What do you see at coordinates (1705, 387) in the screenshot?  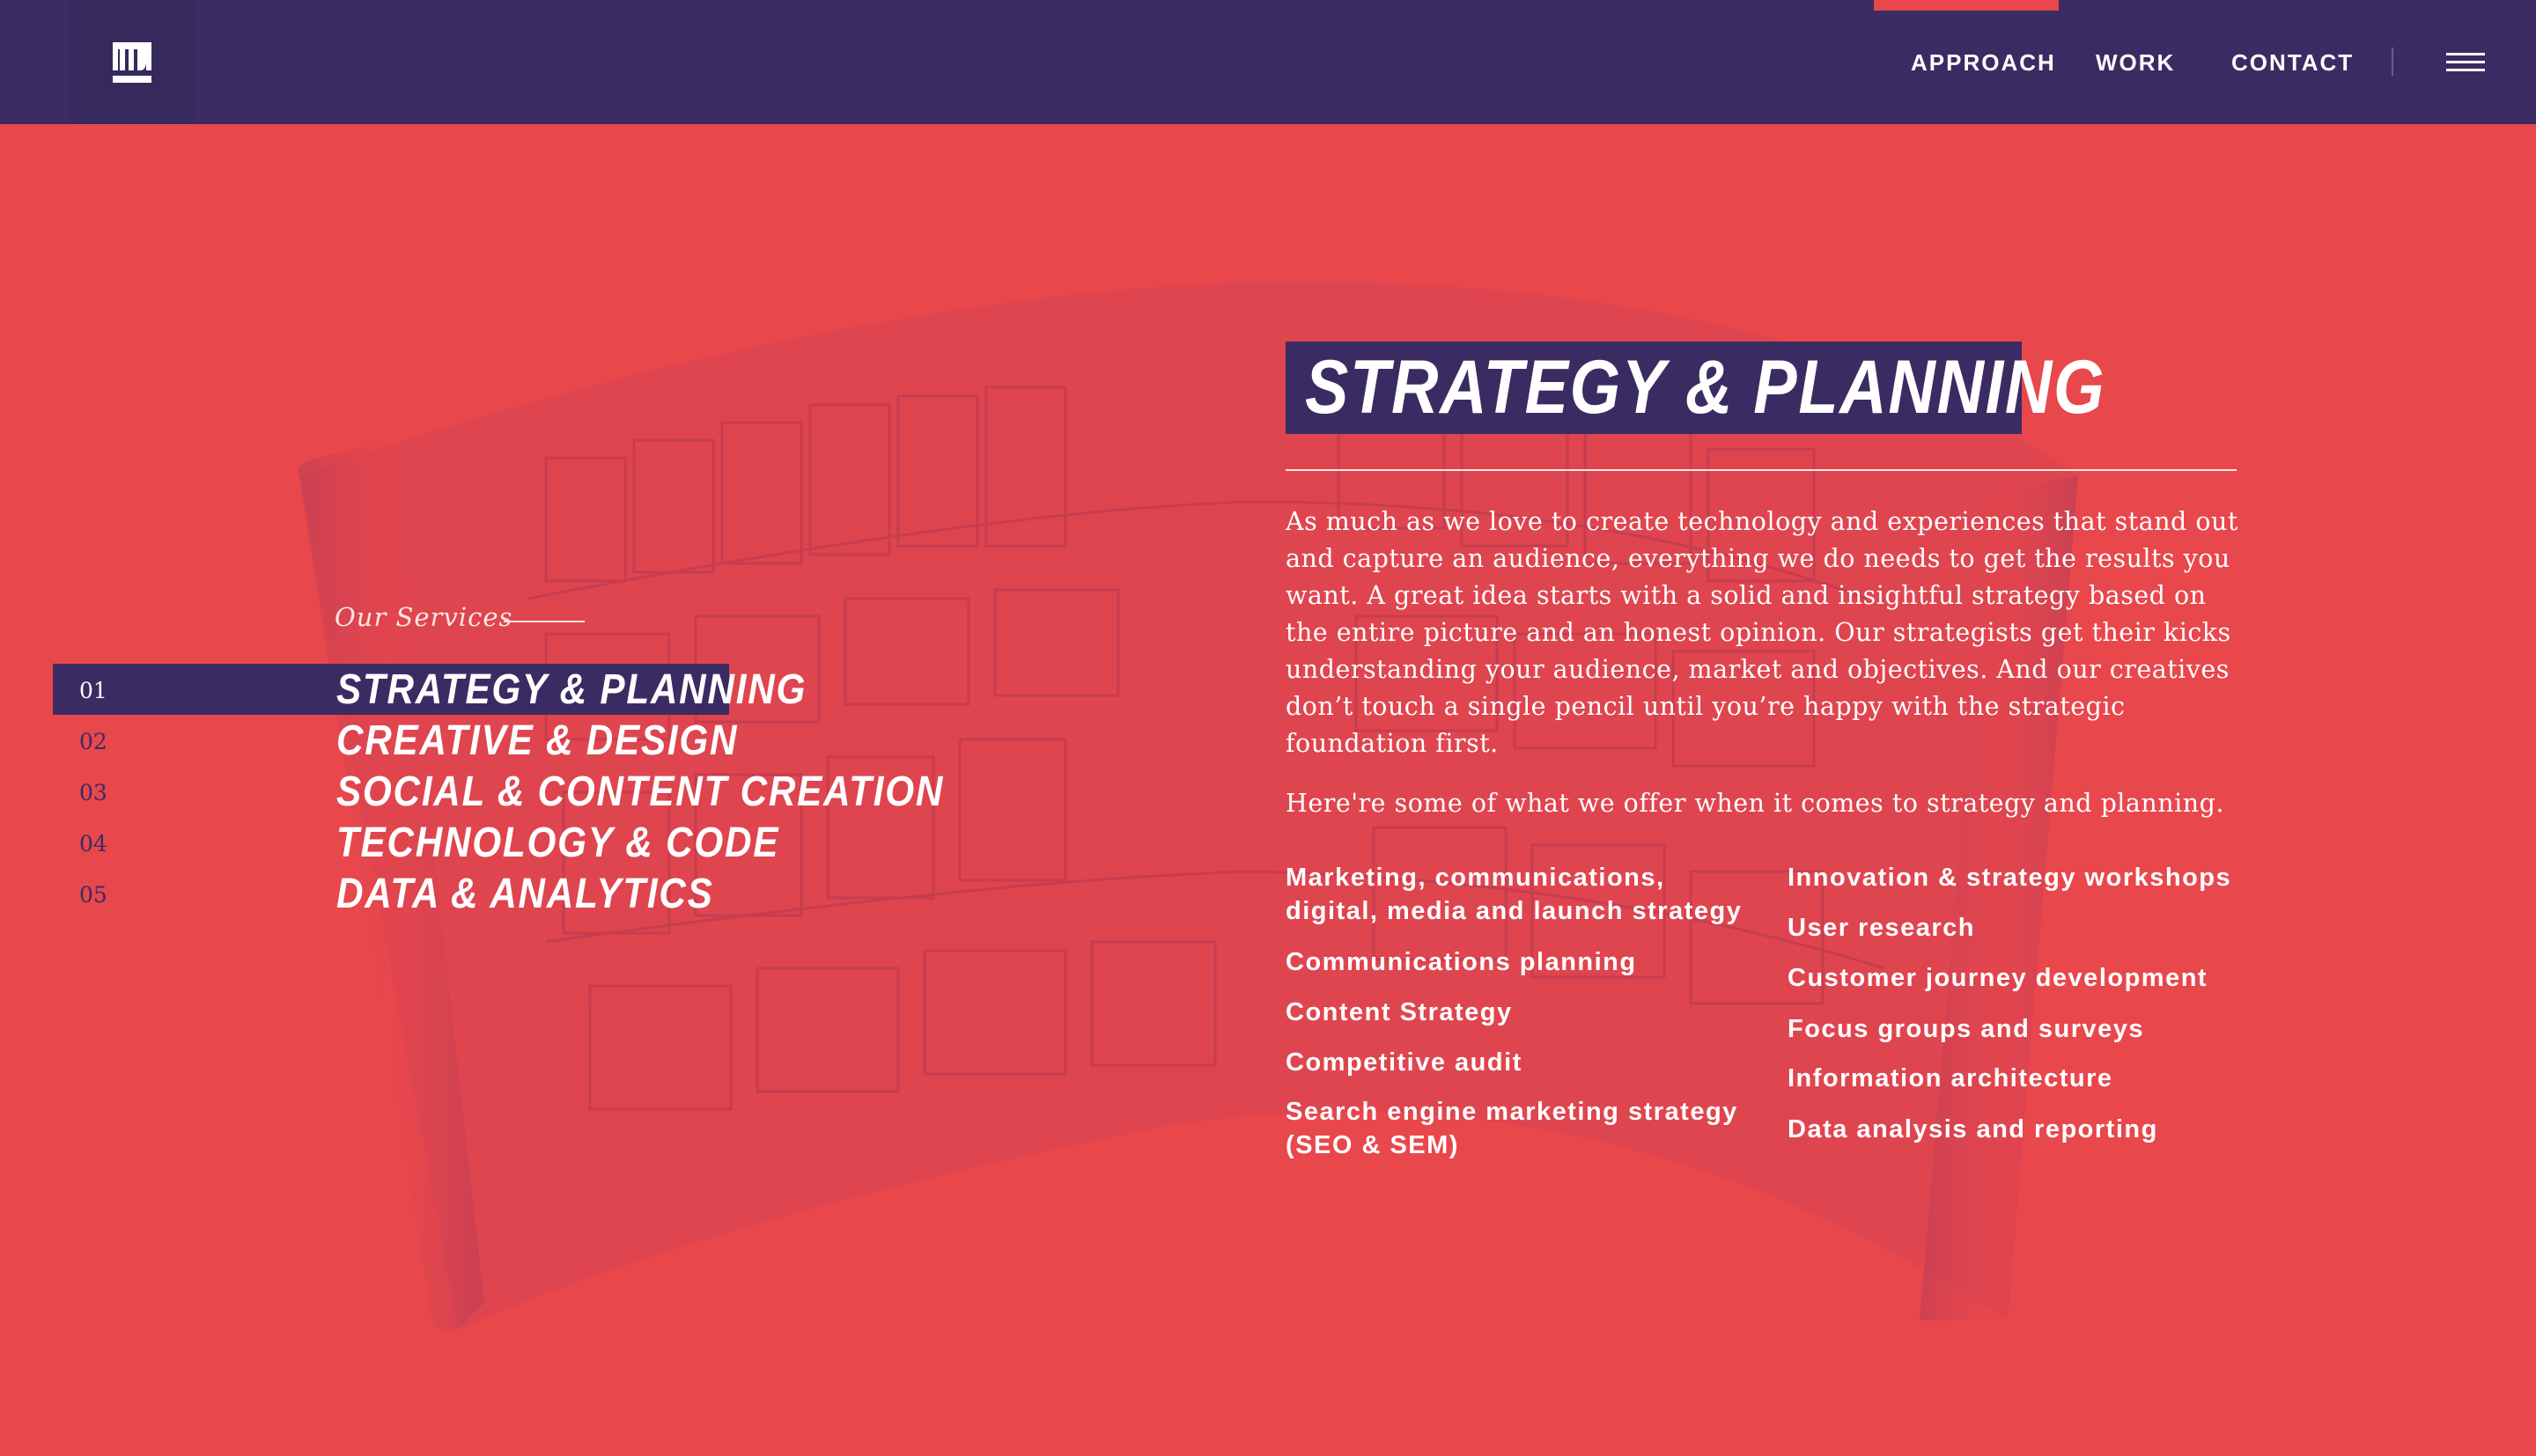 I see `service-heading: STRATEGY & PLANNING` at bounding box center [1705, 387].